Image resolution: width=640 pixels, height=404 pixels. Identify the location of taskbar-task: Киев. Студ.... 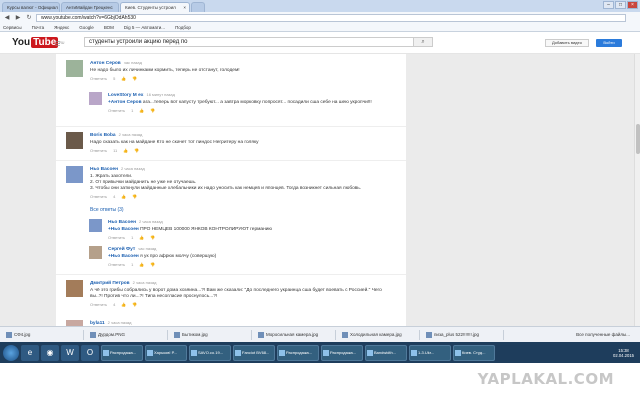
(474, 352).